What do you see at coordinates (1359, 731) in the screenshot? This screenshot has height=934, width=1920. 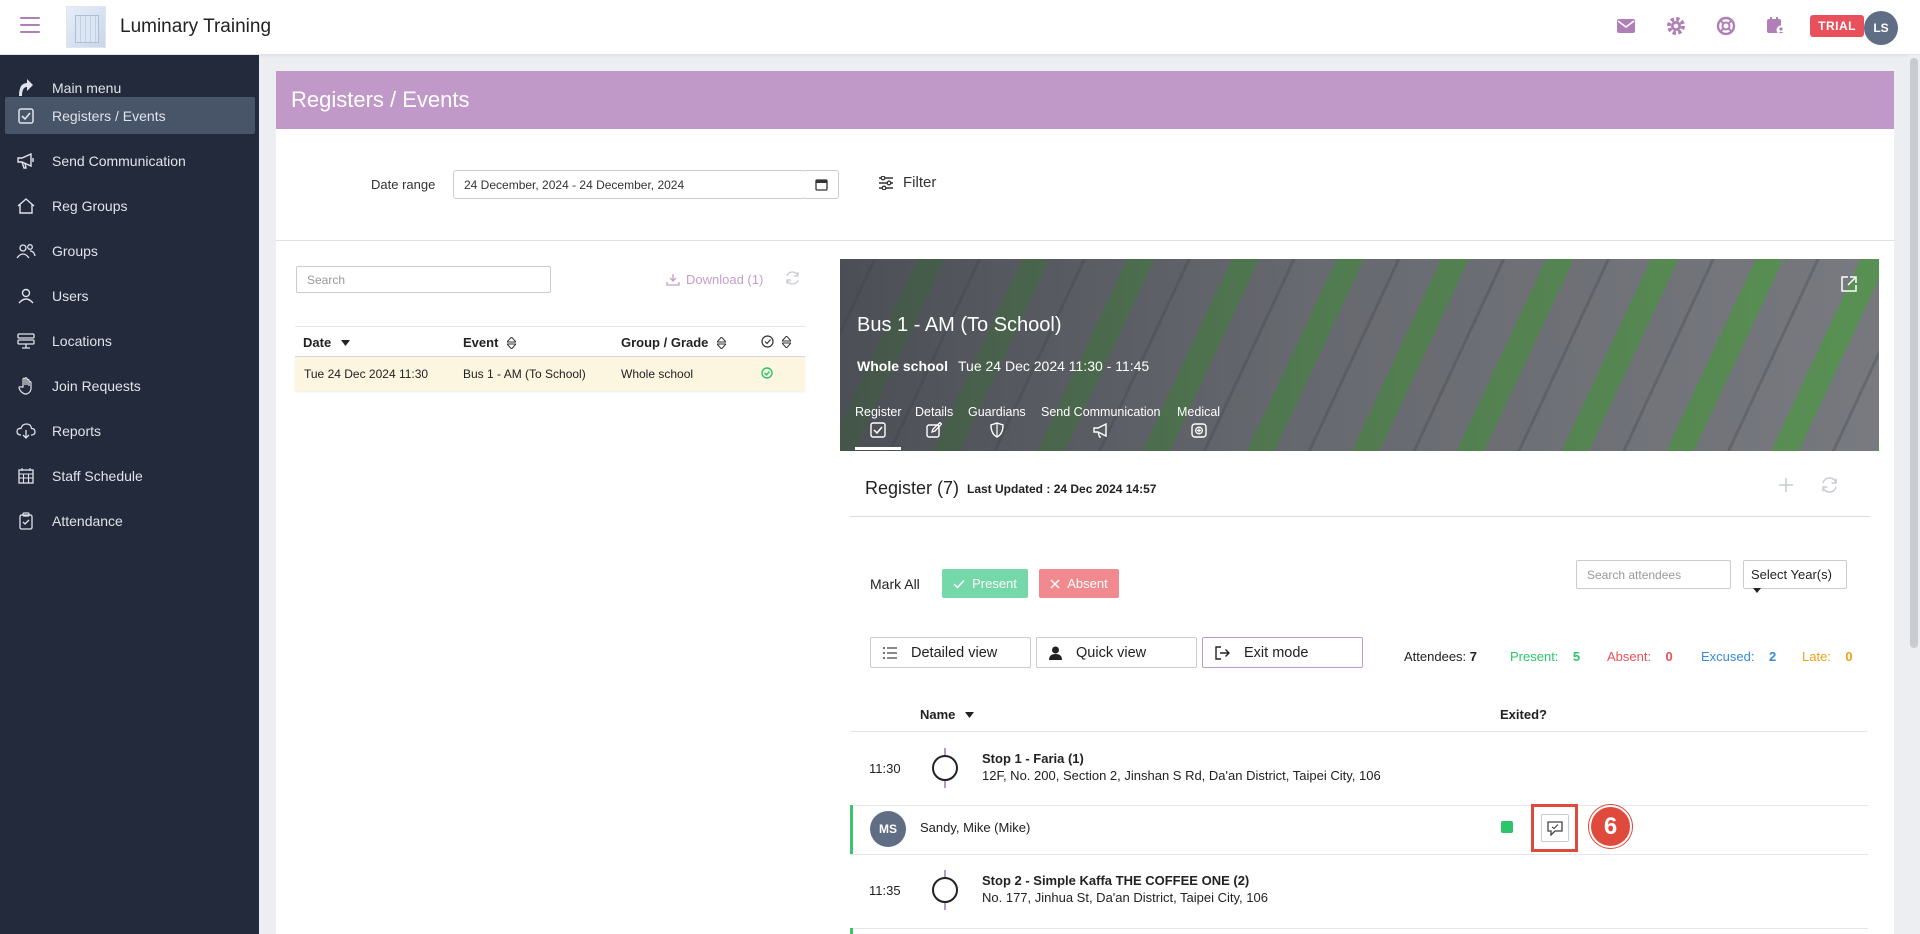 I see `row-divider` at bounding box center [1359, 731].